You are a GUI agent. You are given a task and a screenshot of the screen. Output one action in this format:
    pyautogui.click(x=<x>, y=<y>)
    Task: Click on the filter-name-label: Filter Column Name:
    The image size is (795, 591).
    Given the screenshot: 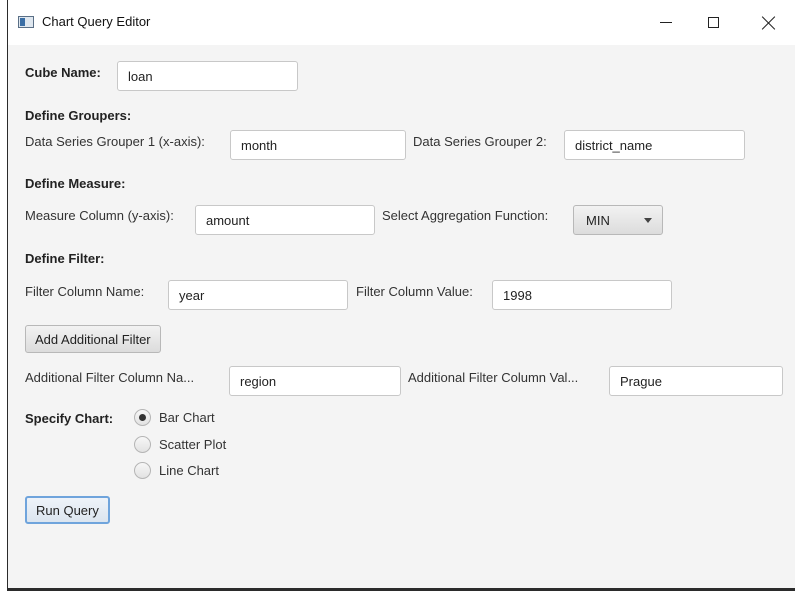 What is the action you would take?
    pyautogui.click(x=85, y=291)
    